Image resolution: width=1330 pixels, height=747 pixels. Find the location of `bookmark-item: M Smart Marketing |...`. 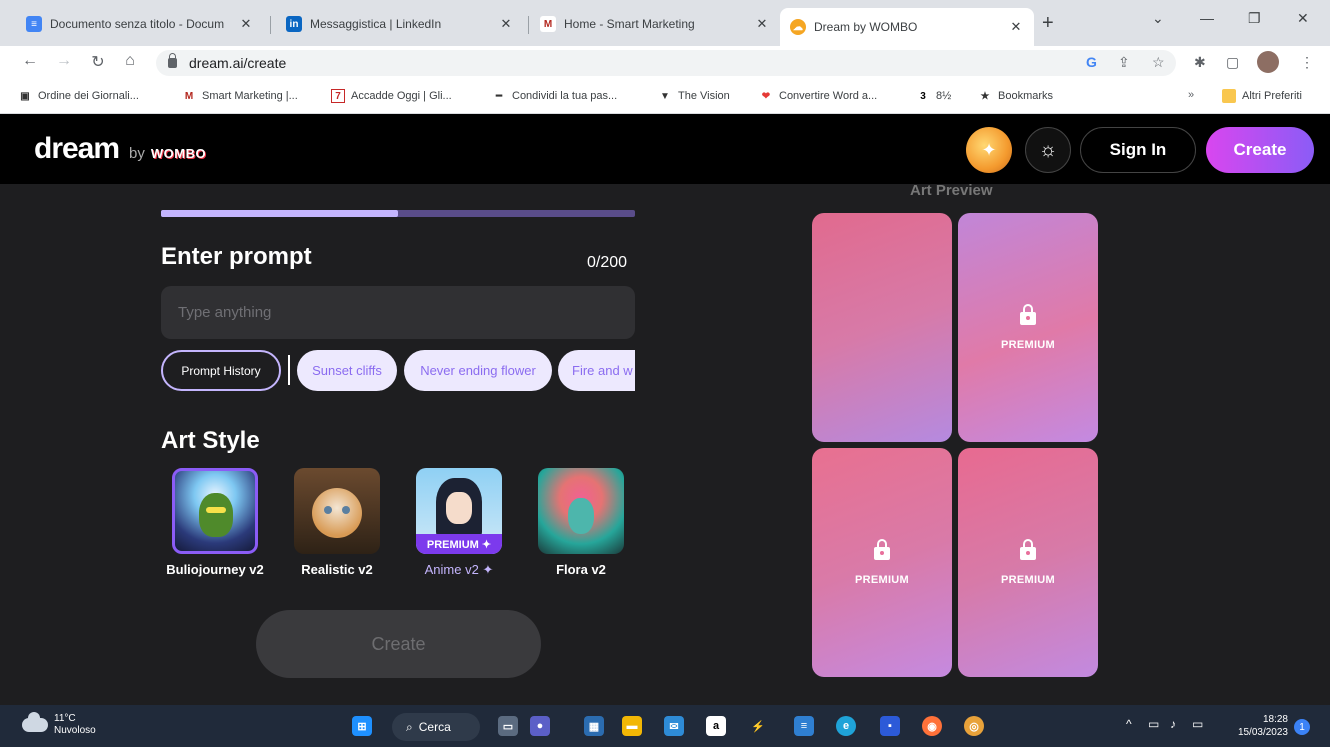

bookmark-item: M Smart Marketing |... is located at coordinates (240, 96).